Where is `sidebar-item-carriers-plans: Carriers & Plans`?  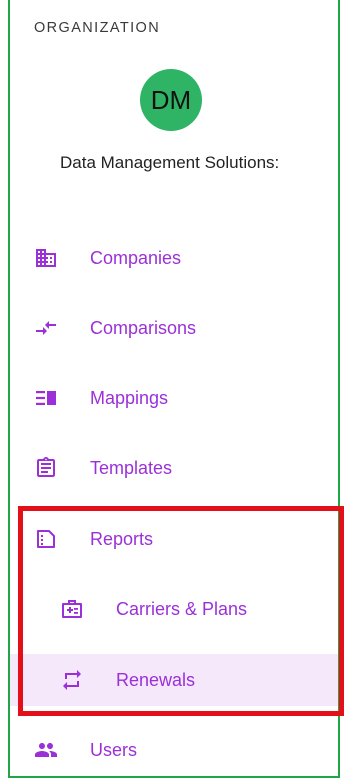 sidebar-item-carriers-plans: Carriers & Plans is located at coordinates (174, 609).